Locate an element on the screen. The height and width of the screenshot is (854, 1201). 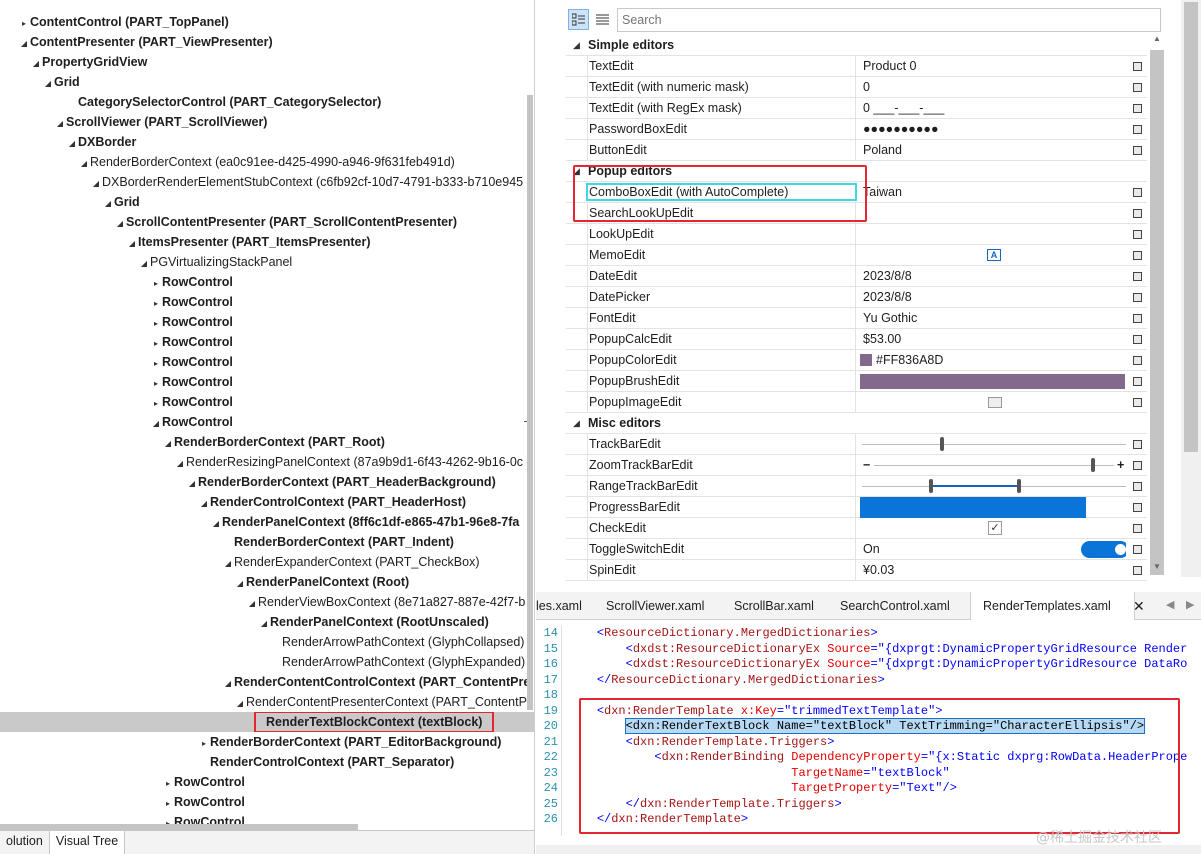
property-row: CheckEdit ✓ is located at coordinates (856, 528).